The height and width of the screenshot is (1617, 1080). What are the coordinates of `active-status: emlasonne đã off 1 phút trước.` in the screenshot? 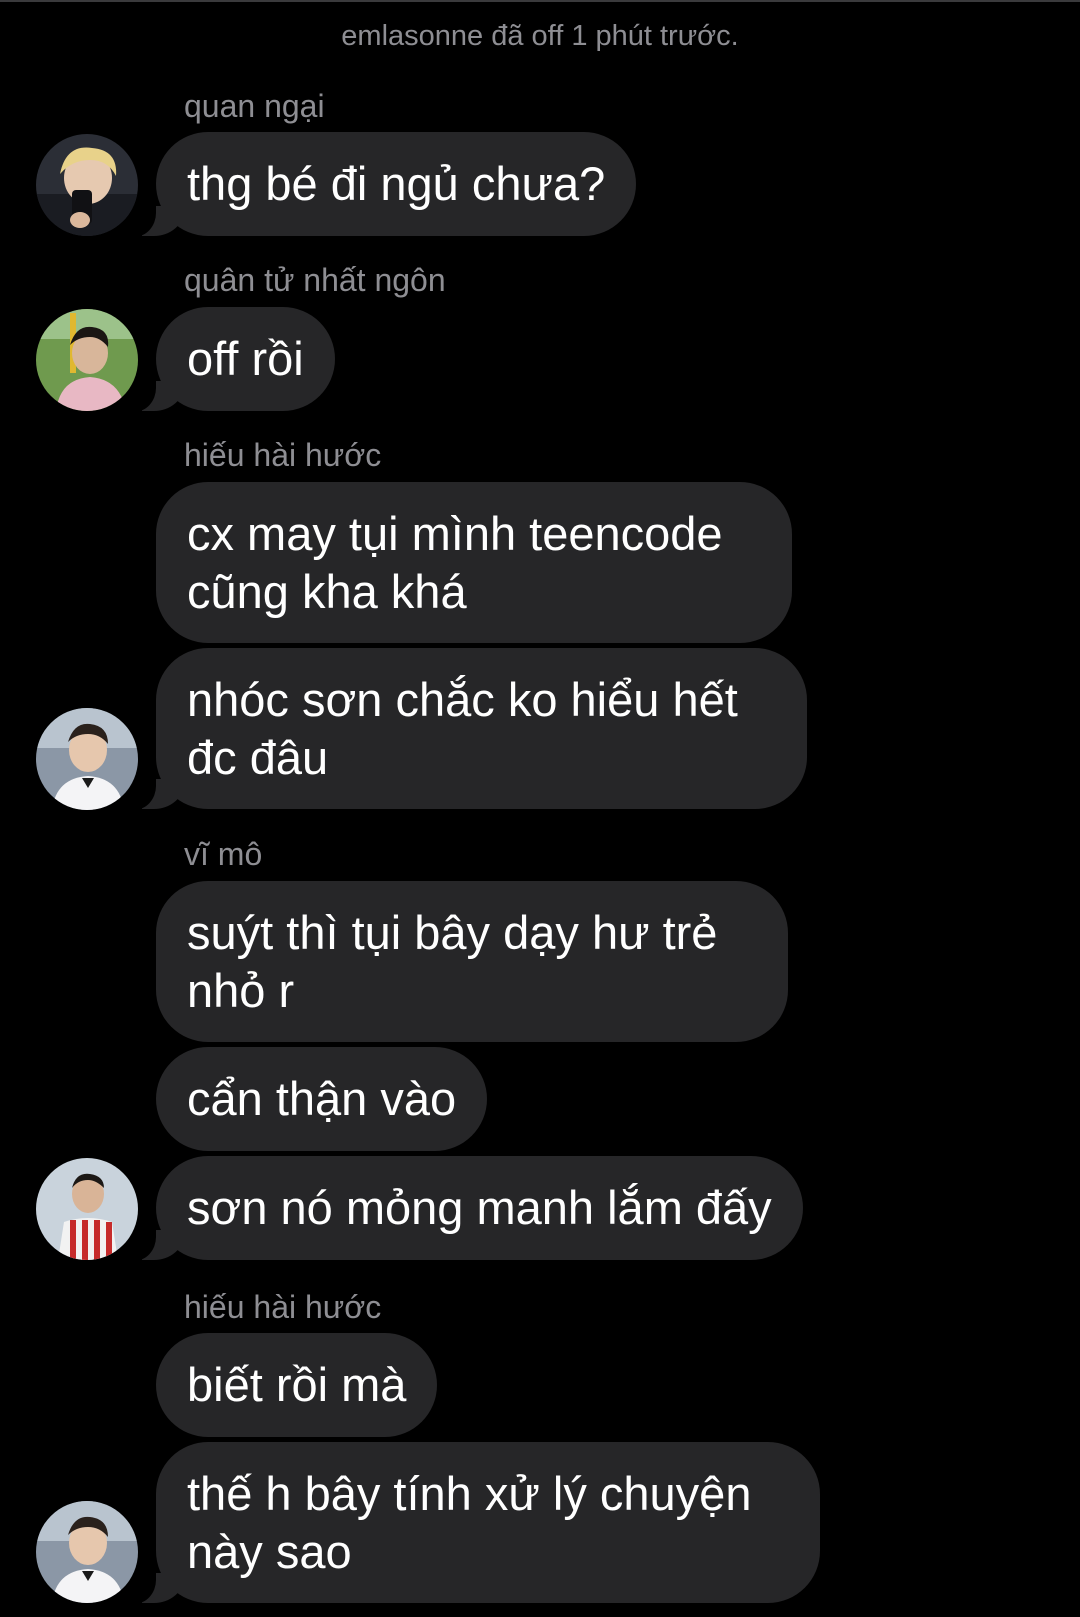 It's located at (540, 36).